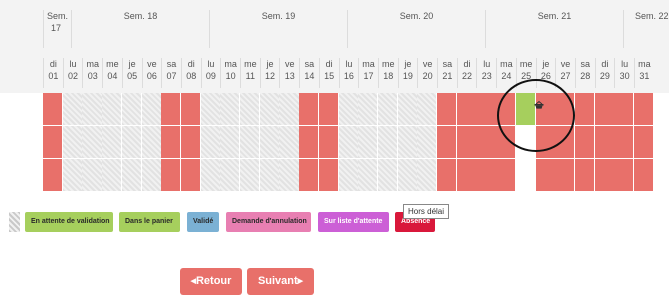 This screenshot has width=669, height=300. I want to click on back-button: ◀Retour, so click(211, 281).